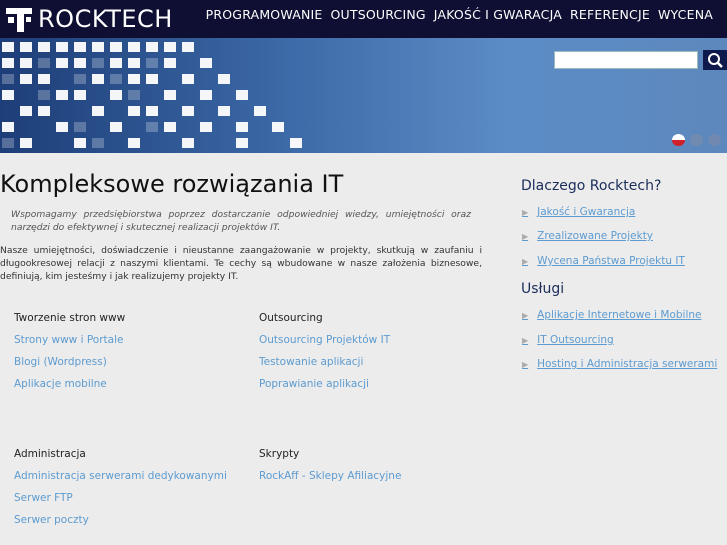 Image resolution: width=727 pixels, height=545 pixels. I want to click on service-link: Strony www i Portale, so click(69, 340).